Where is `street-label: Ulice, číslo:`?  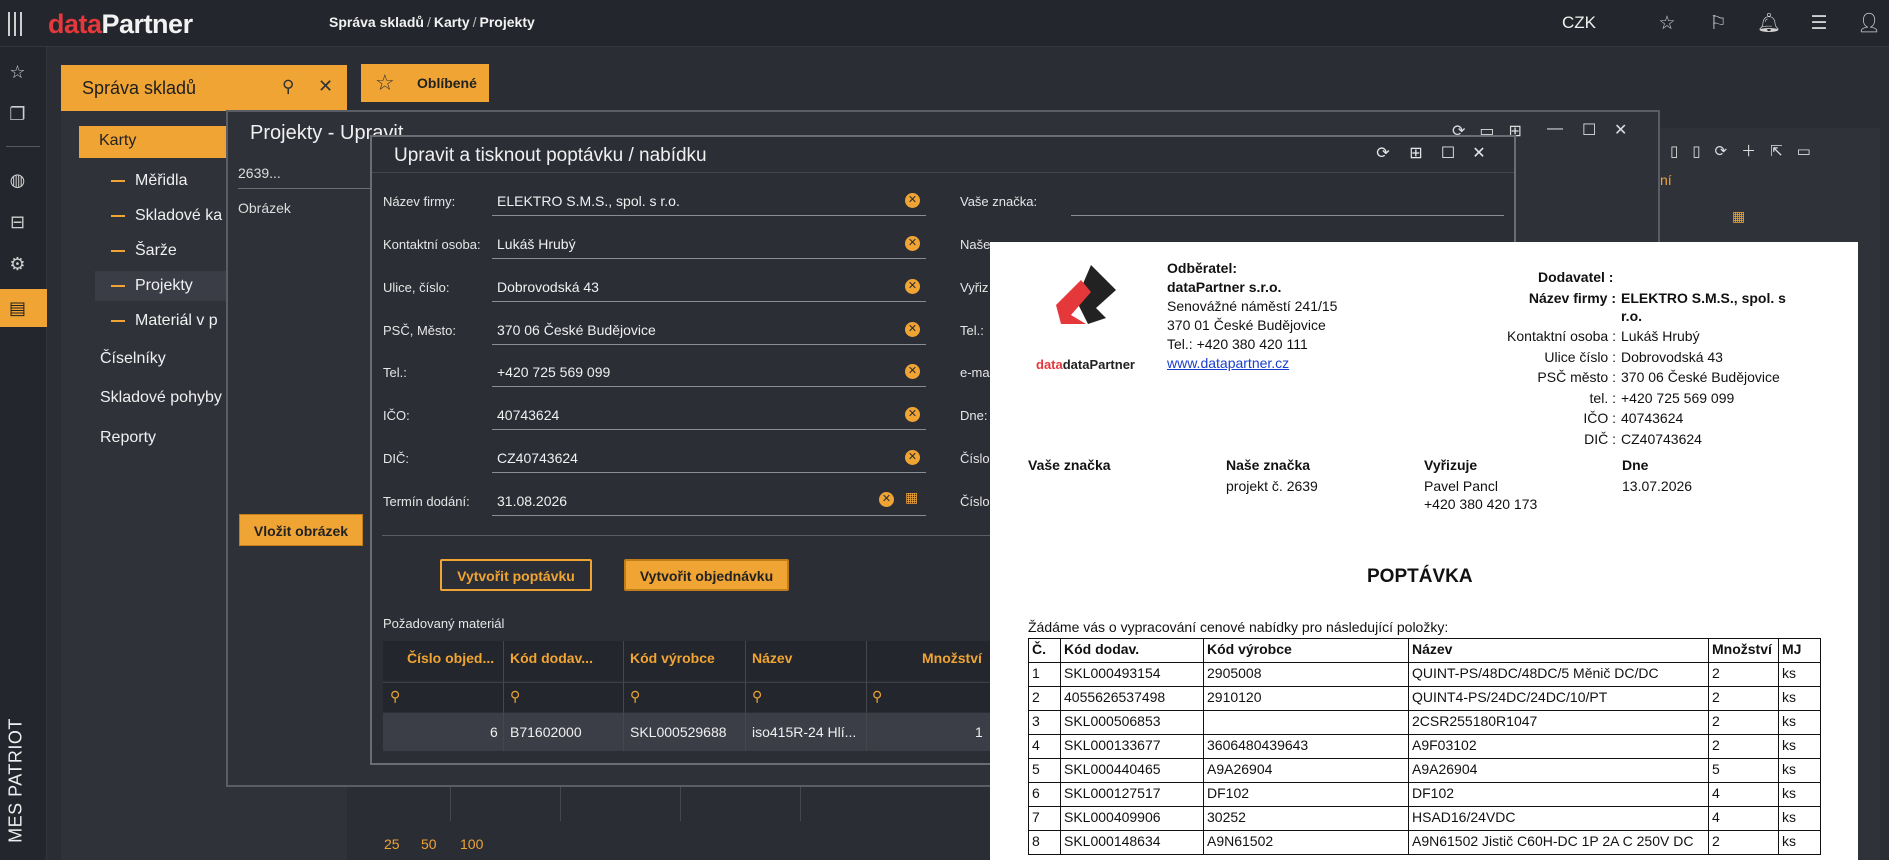
street-label: Ulice, číslo: is located at coordinates (416, 287).